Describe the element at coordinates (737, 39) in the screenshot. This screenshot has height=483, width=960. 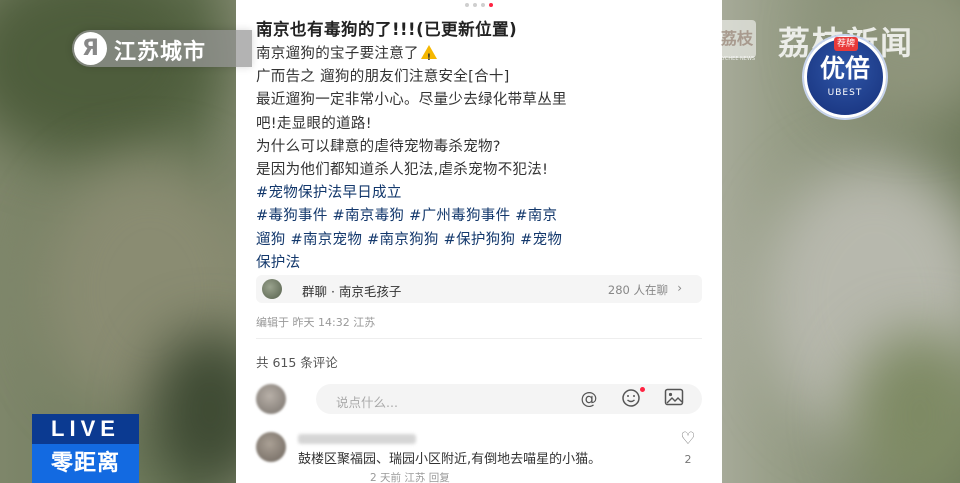
I see `news-logo-mark-icon: 荔枝` at that location.